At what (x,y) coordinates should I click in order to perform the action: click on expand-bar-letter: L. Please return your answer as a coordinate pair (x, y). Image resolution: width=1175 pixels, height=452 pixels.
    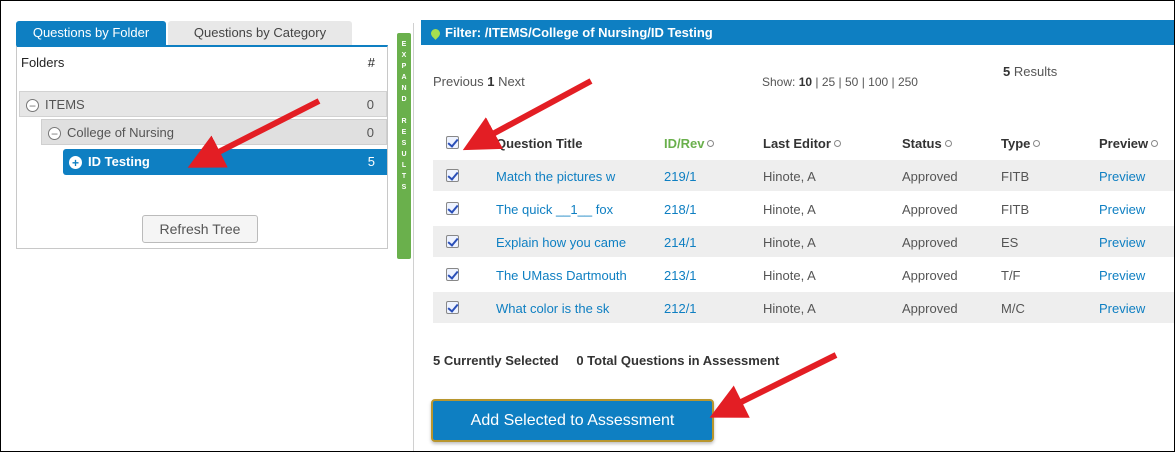
    Looking at the image, I should click on (404, 165).